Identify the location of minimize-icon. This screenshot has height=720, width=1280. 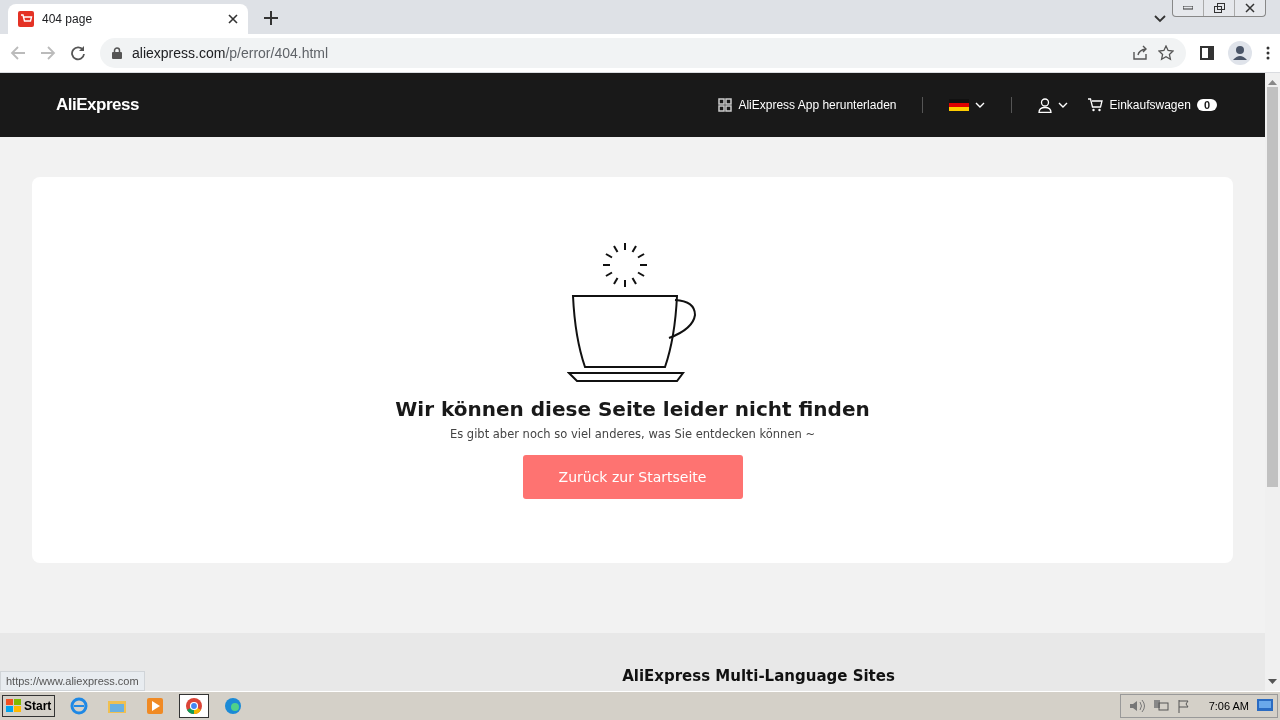
(1188, 8).